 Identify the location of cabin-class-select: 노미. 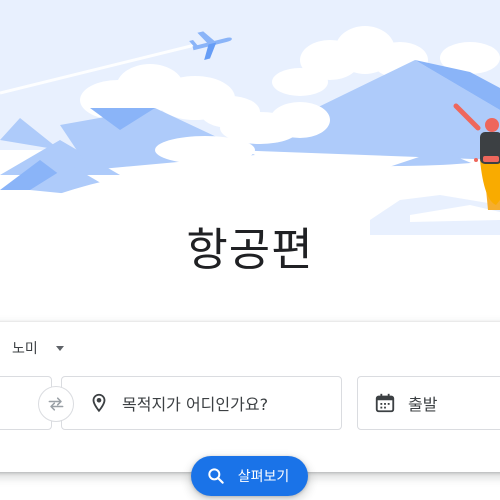
(38, 348).